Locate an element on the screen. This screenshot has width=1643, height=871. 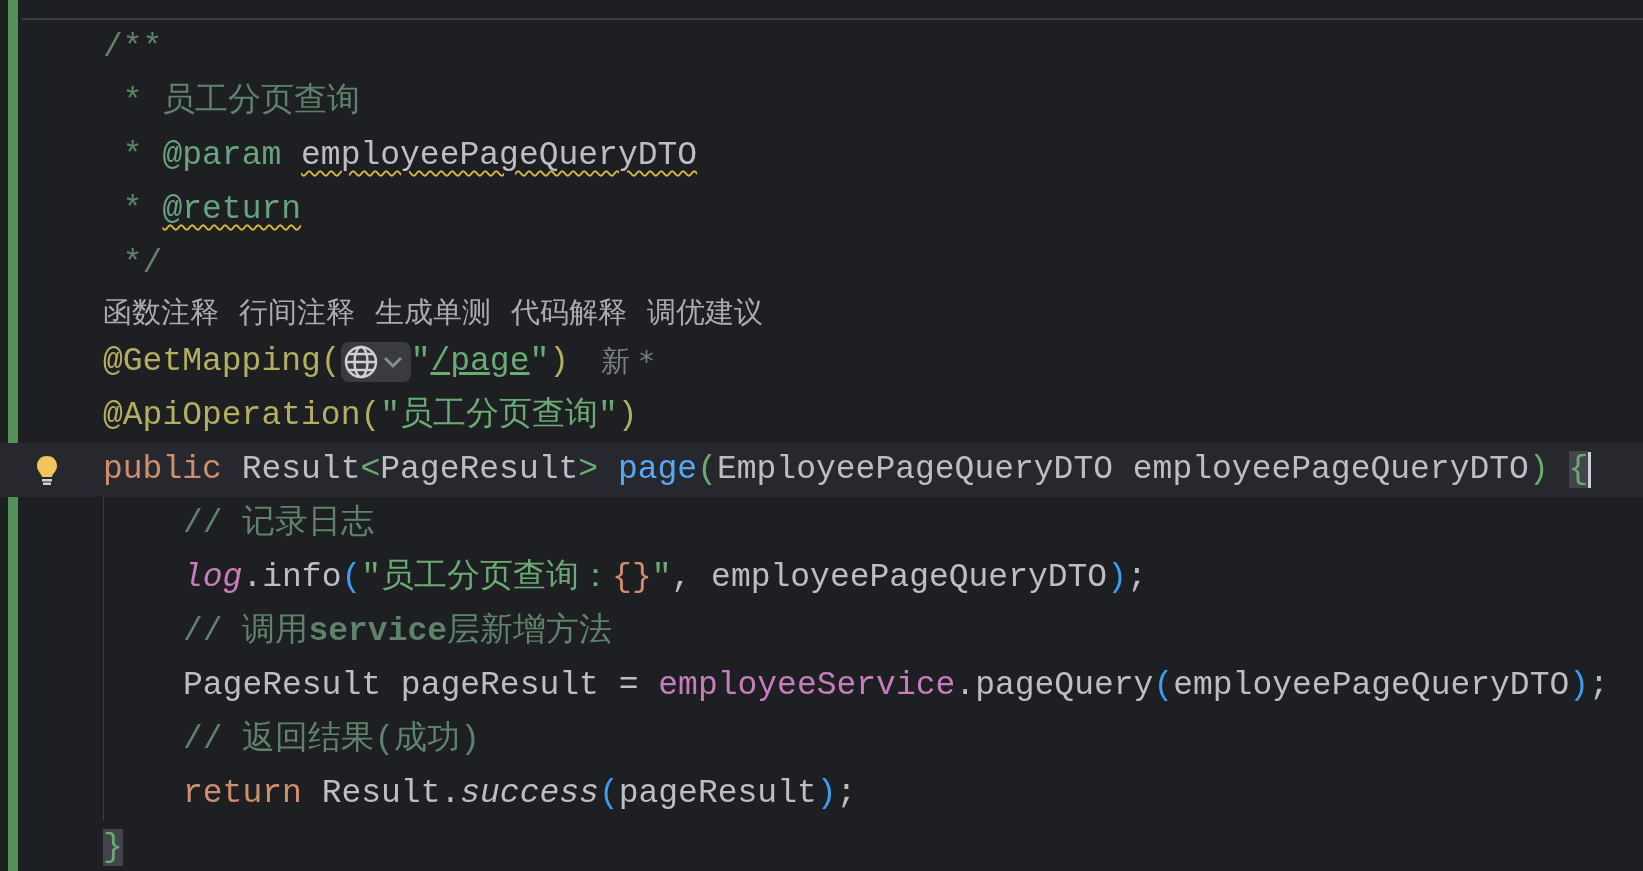
code-line: // 记录日志 is located at coordinates (279, 523).